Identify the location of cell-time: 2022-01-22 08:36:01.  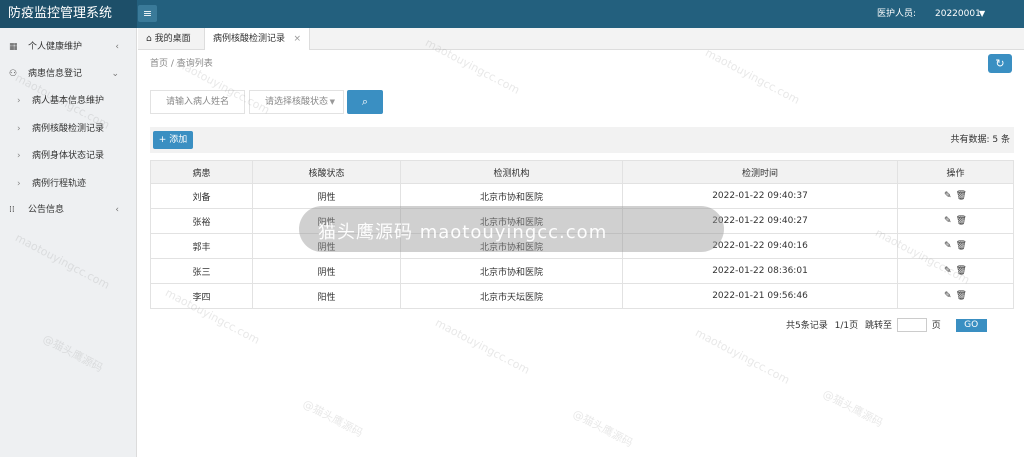
(760, 271).